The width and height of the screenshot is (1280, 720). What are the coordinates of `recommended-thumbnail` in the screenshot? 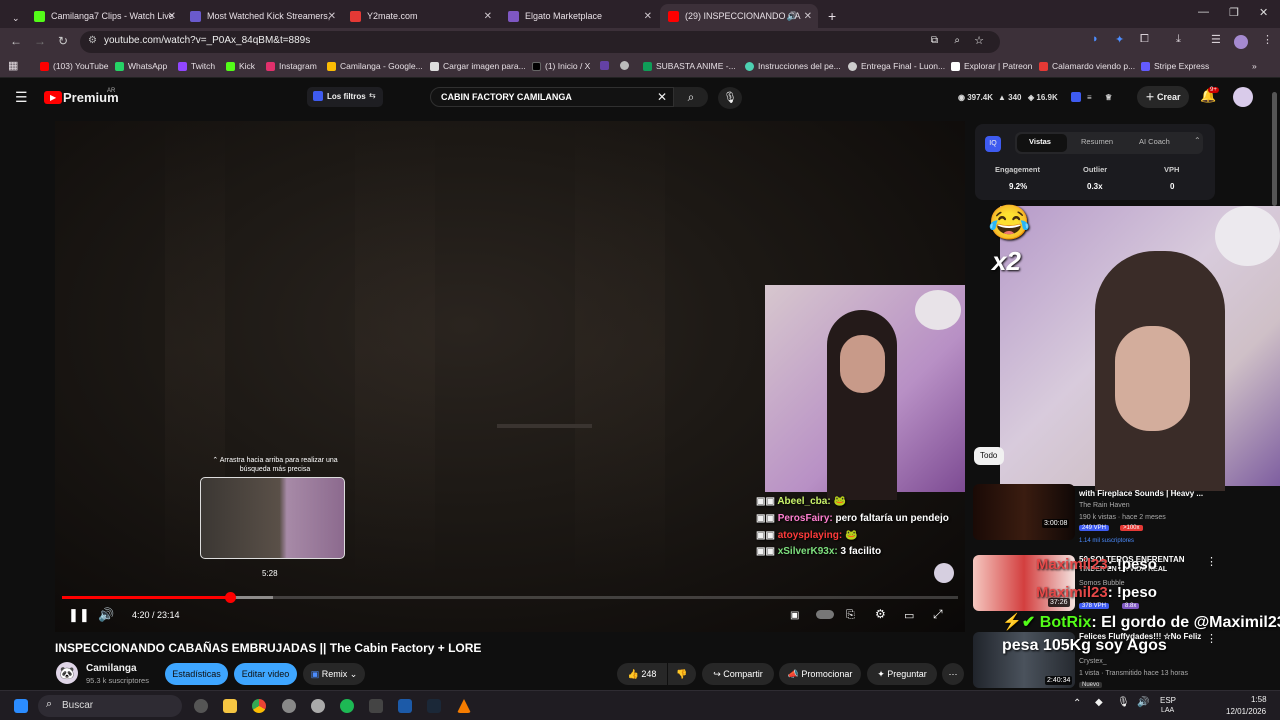 It's located at (1024, 512).